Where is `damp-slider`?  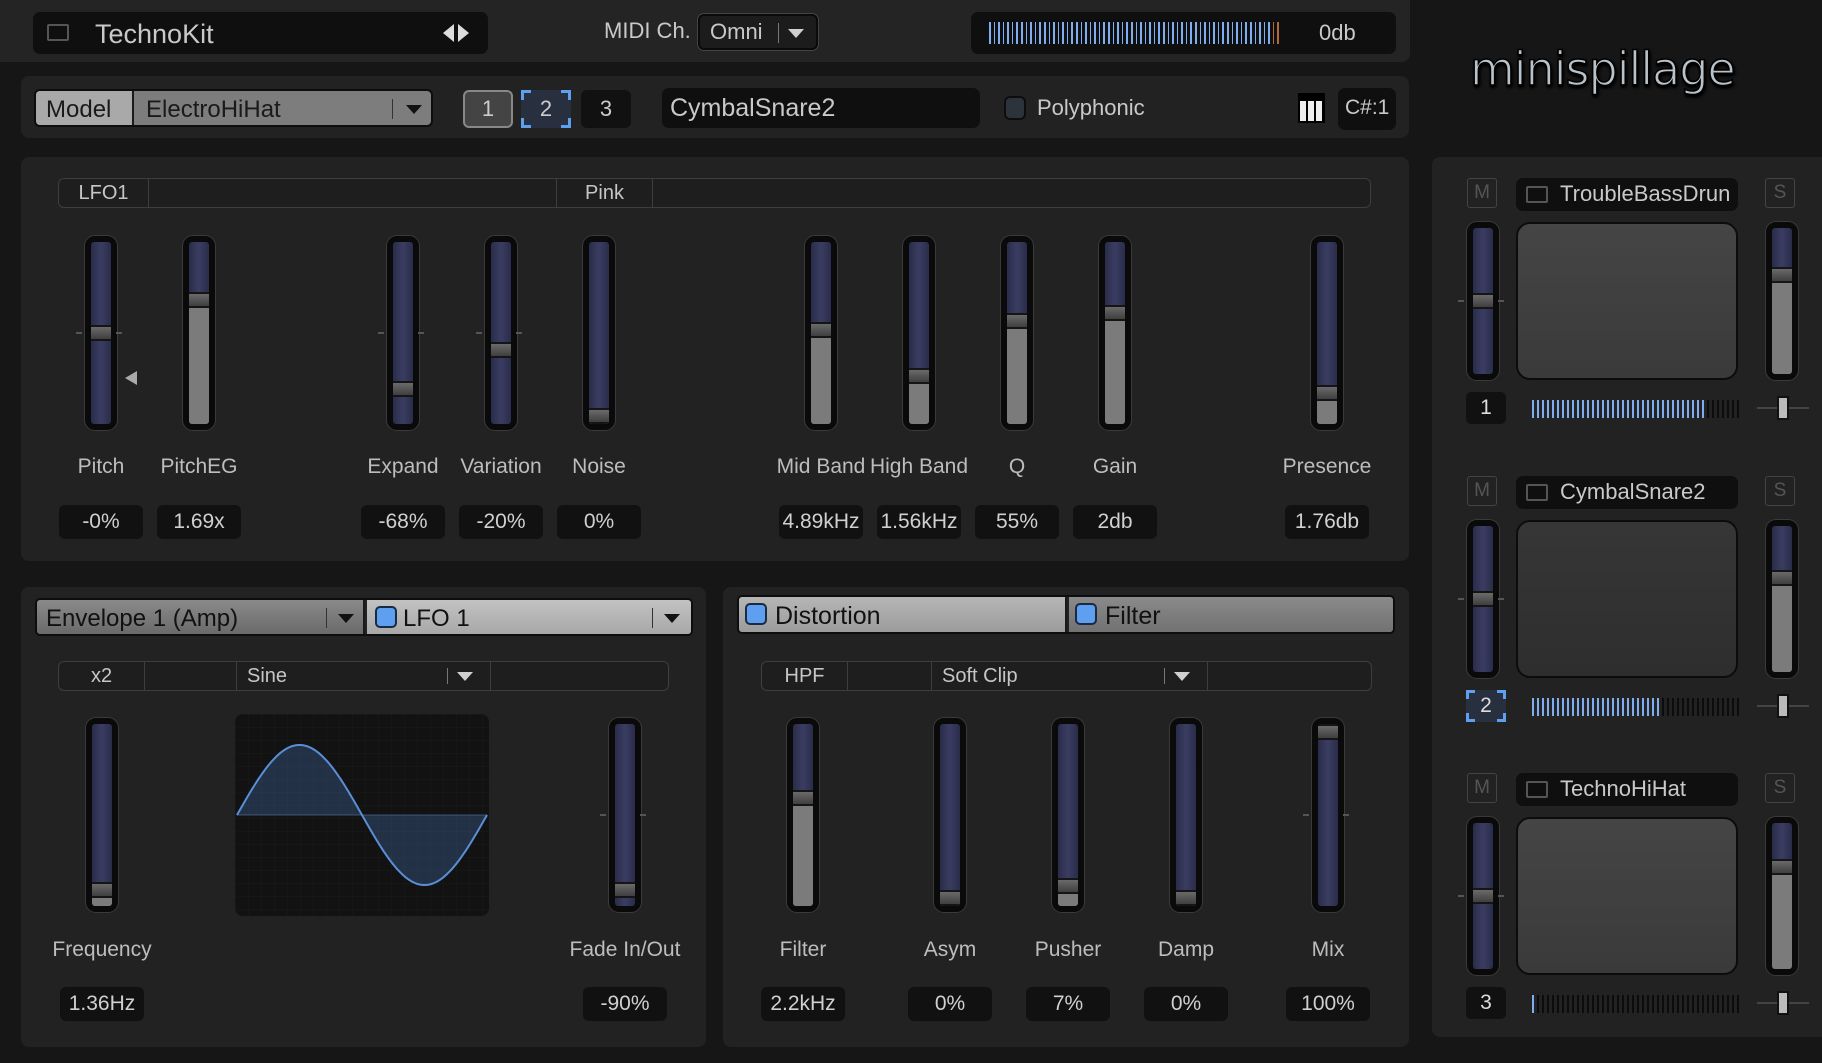 damp-slider is located at coordinates (1186, 815).